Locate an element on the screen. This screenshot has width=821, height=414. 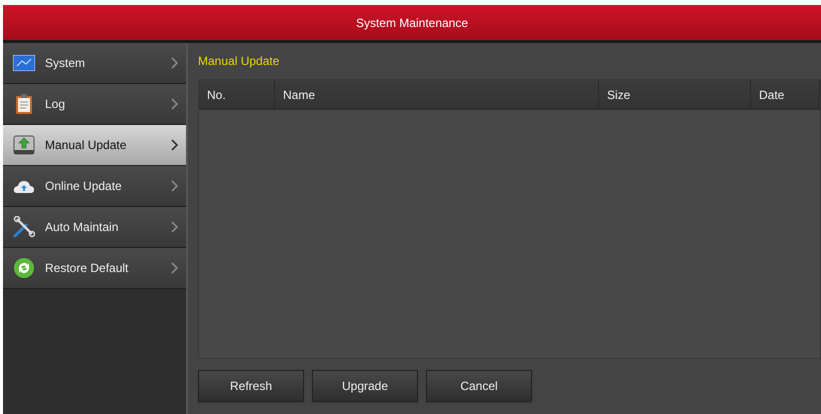
sidebar-item: Online Update is located at coordinates (94, 186).